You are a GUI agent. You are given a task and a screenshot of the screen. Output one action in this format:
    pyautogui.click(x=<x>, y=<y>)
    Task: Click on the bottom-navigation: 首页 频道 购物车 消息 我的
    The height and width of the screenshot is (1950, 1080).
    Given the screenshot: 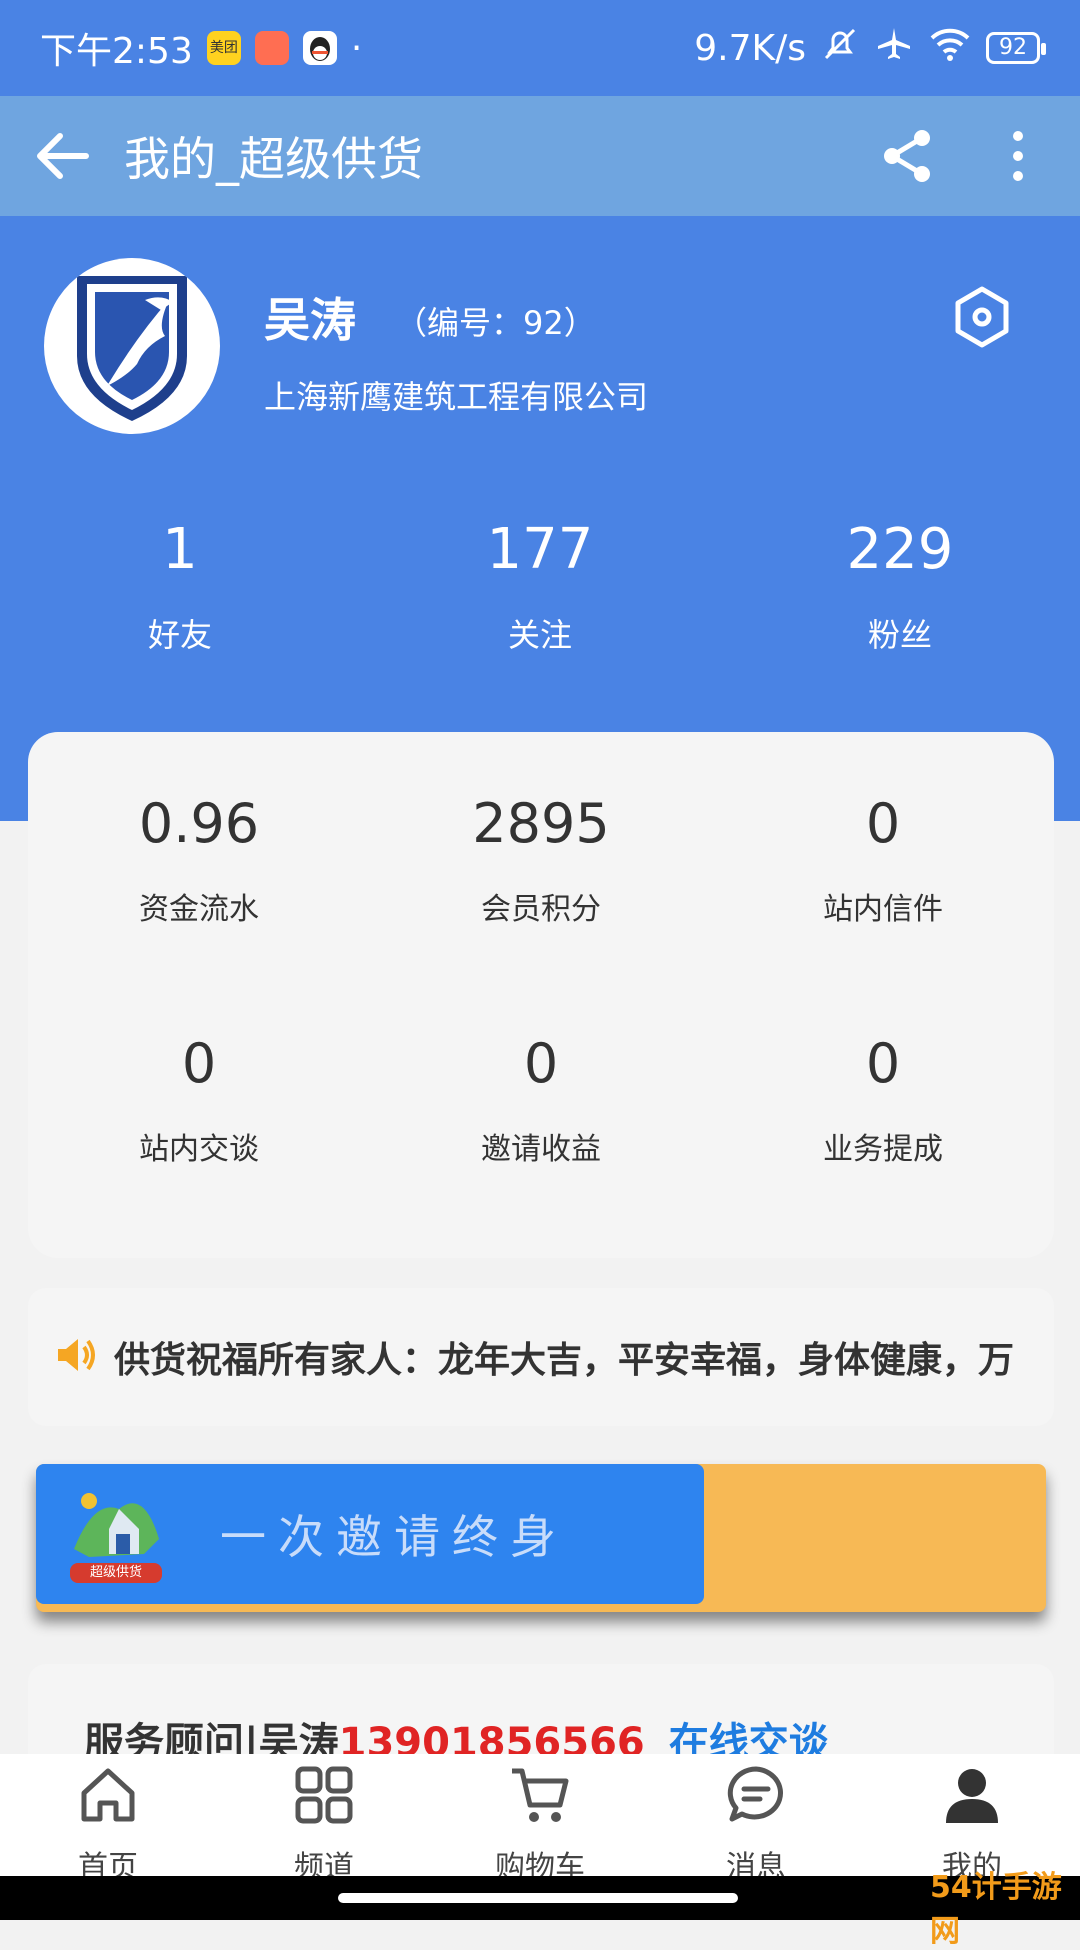 What is the action you would take?
    pyautogui.click(x=540, y=1819)
    